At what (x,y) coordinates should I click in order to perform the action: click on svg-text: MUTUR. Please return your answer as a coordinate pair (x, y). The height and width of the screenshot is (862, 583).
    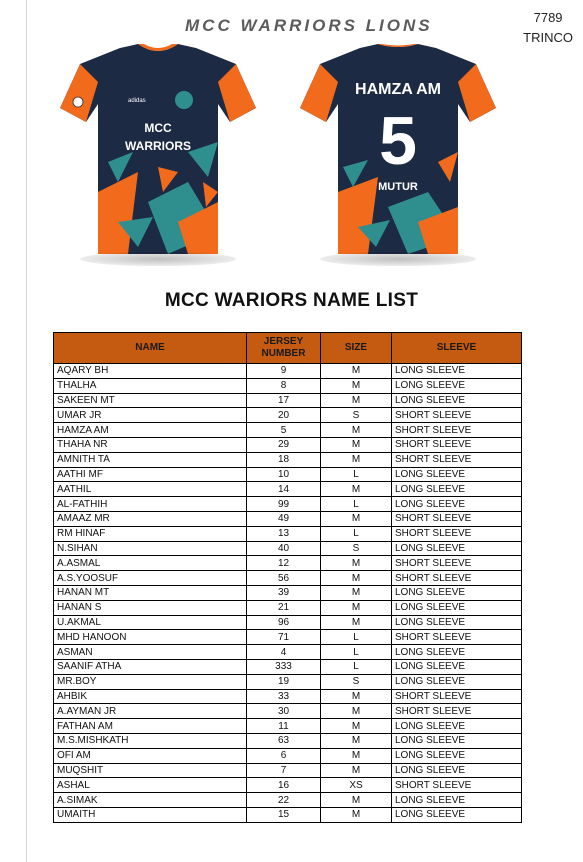
    Looking at the image, I should click on (398, 187).